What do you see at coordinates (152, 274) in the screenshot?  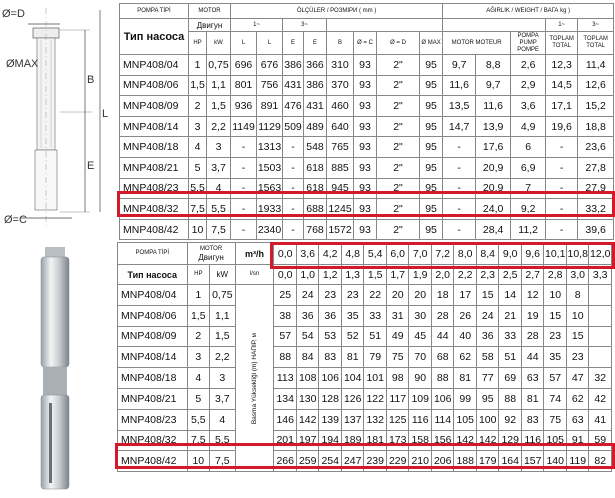 I see `tip-nasosa-header-2: Тип насоса` at bounding box center [152, 274].